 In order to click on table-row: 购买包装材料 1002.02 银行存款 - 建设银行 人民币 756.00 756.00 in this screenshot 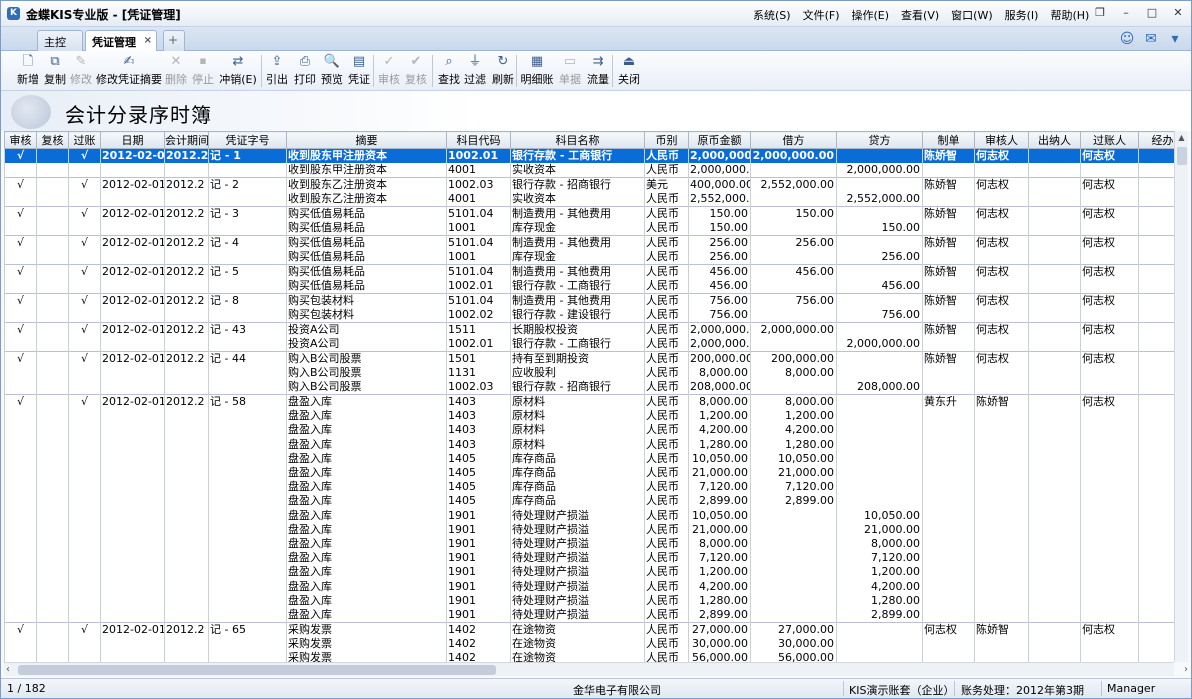, I will do `click(589, 315)`.